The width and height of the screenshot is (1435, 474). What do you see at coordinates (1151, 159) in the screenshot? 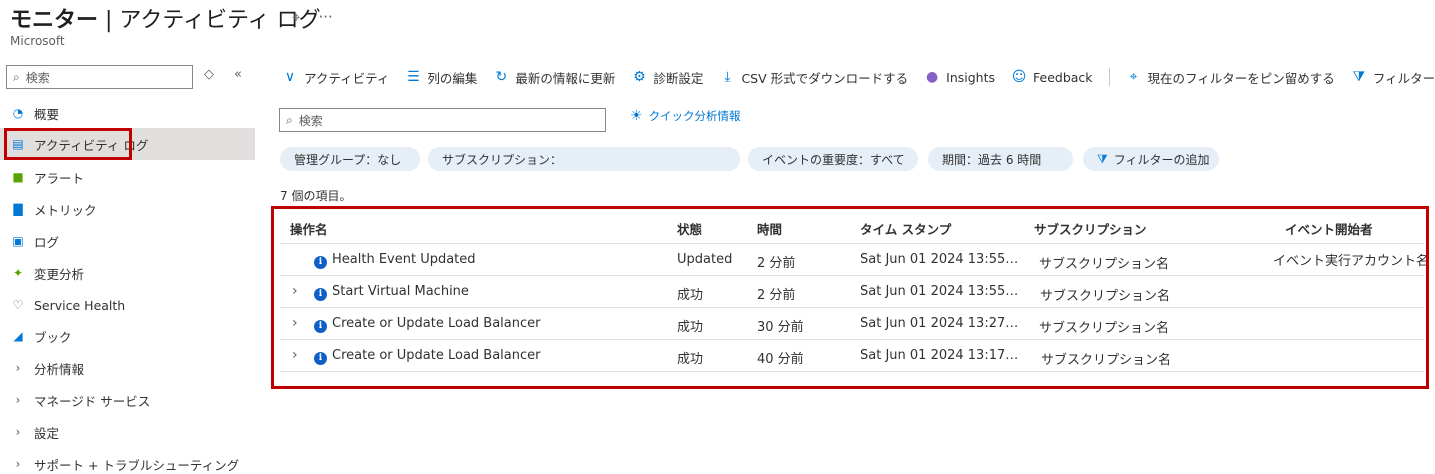
I see `add-filter-button: ⧩ フィルターの追加` at bounding box center [1151, 159].